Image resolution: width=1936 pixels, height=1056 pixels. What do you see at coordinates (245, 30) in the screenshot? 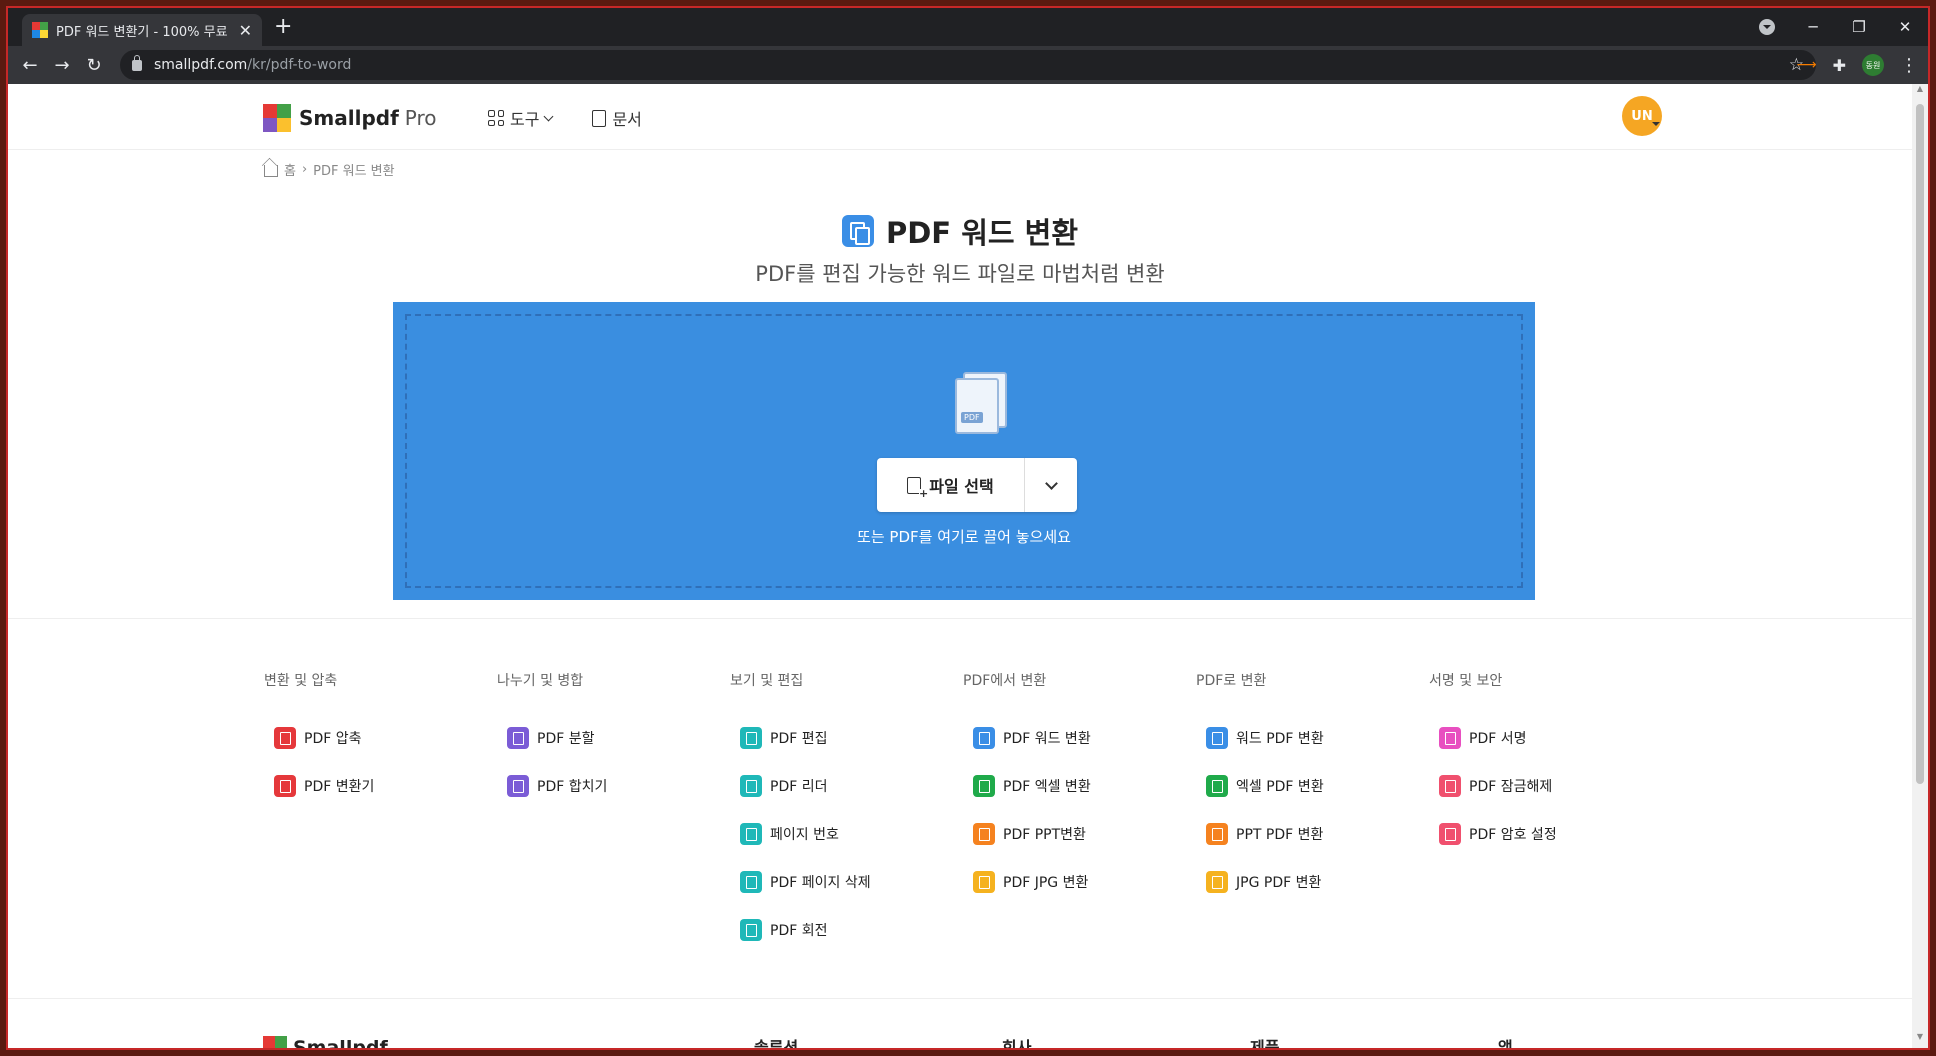
I see `tab-close-icon: ✕` at bounding box center [245, 30].